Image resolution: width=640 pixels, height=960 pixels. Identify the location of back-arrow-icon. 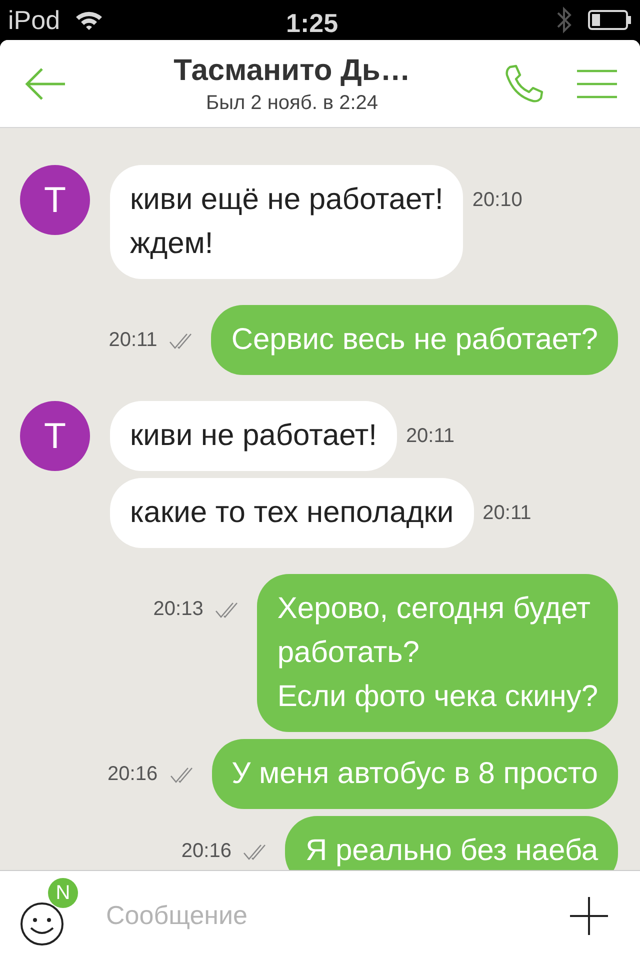
(45, 83).